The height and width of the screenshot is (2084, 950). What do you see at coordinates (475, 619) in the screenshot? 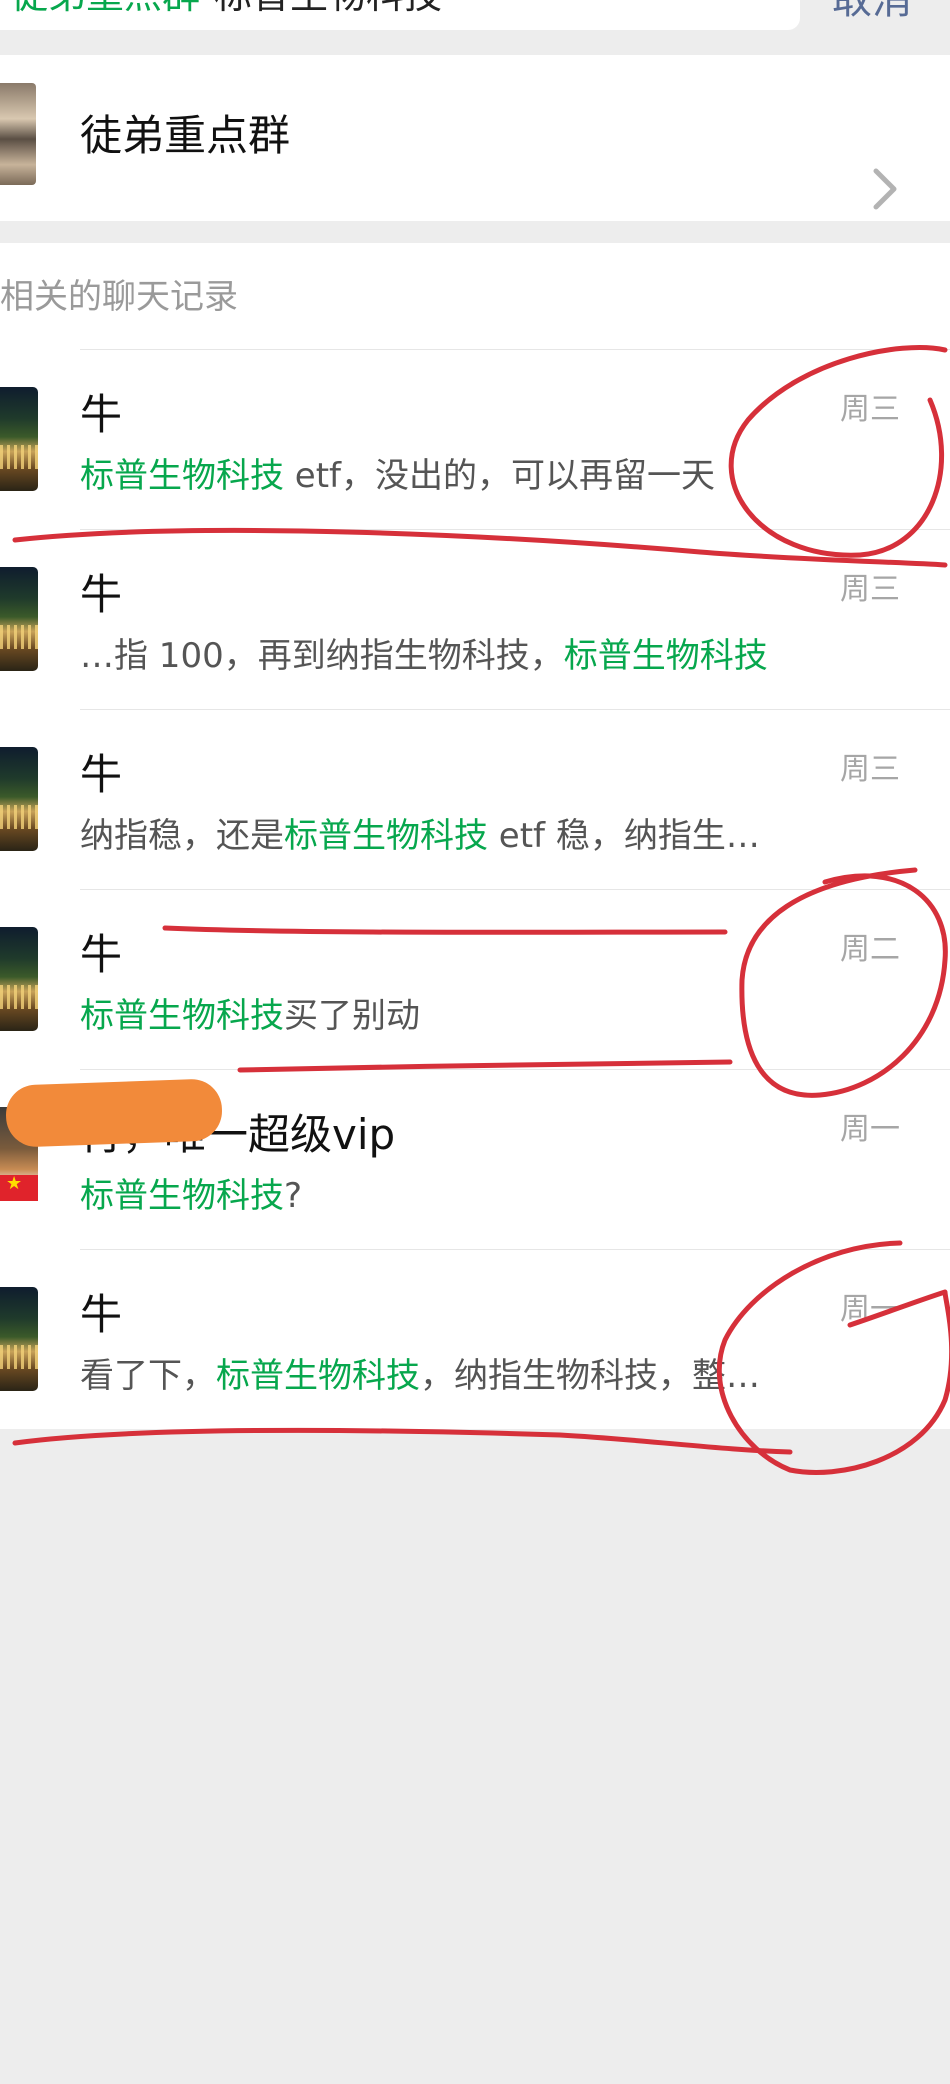
I see `chat-result-item: 牛 周三 …指 100，再到纳指生物科技，标普生物科技` at bounding box center [475, 619].